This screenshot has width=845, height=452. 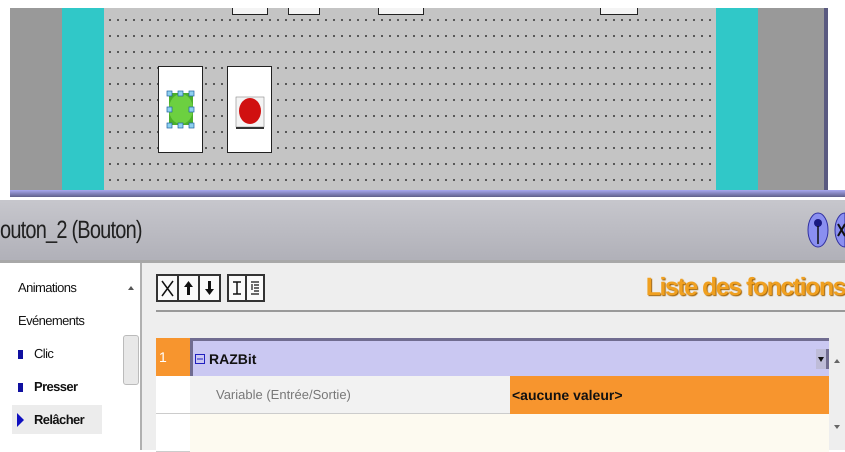 What do you see at coordinates (839, 230) in the screenshot?
I see `close-icon` at bounding box center [839, 230].